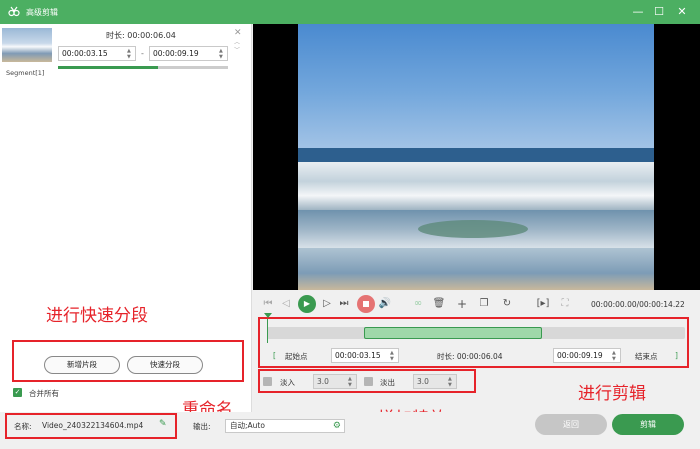  I want to click on start-bracket-icon: [, so click(274, 355).